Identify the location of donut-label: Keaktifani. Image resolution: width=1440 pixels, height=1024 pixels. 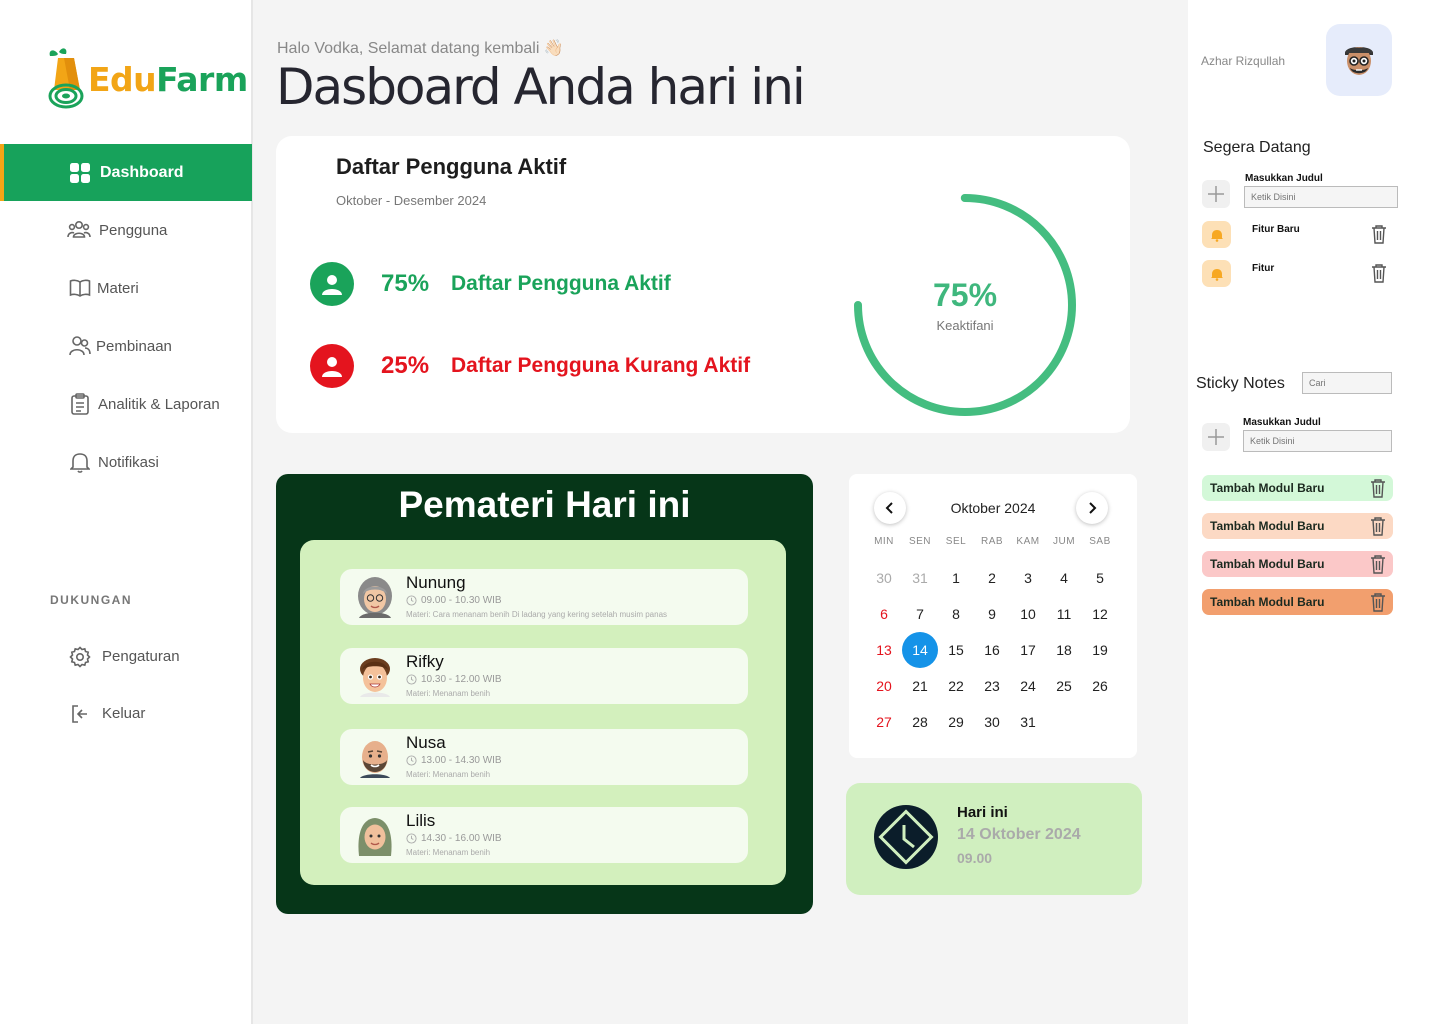
(965, 325).